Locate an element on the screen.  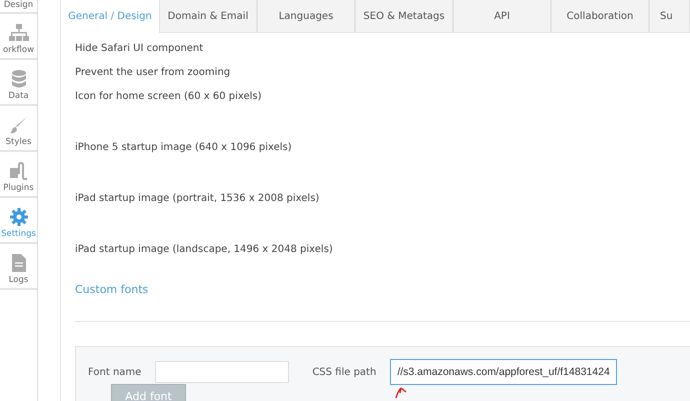
sidebar-label: orkflow is located at coordinates (18, 50).